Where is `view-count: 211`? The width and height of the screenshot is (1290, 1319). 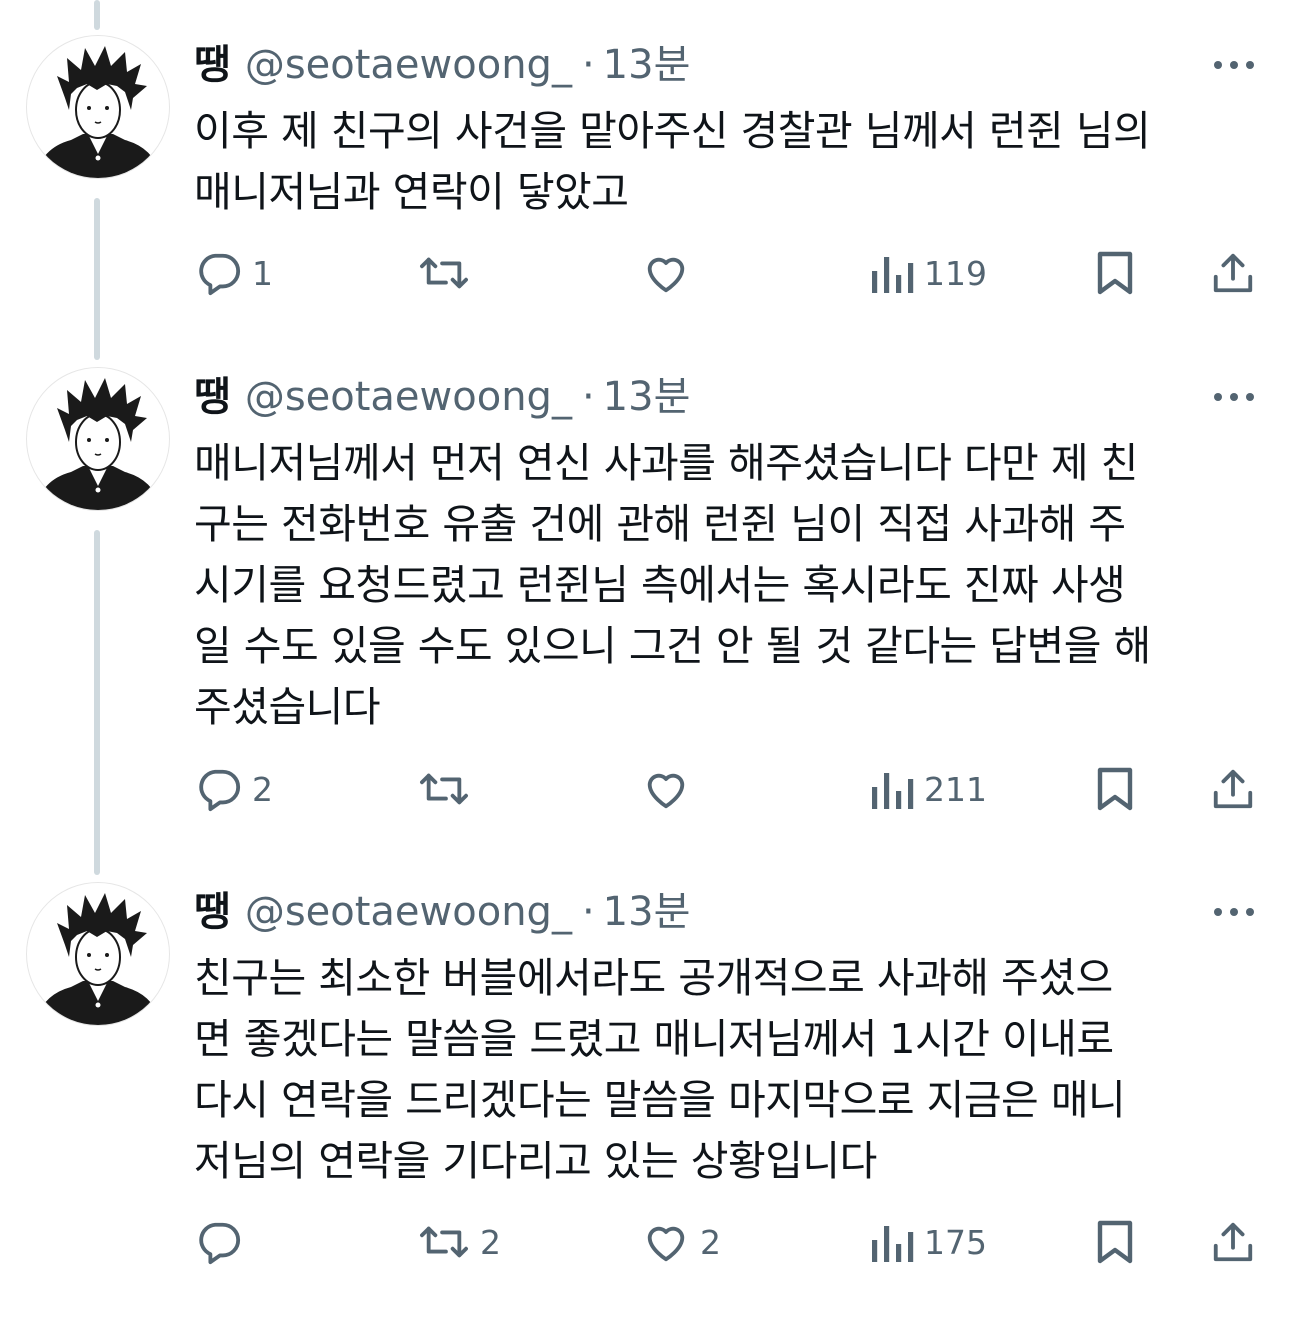 view-count: 211 is located at coordinates (955, 789).